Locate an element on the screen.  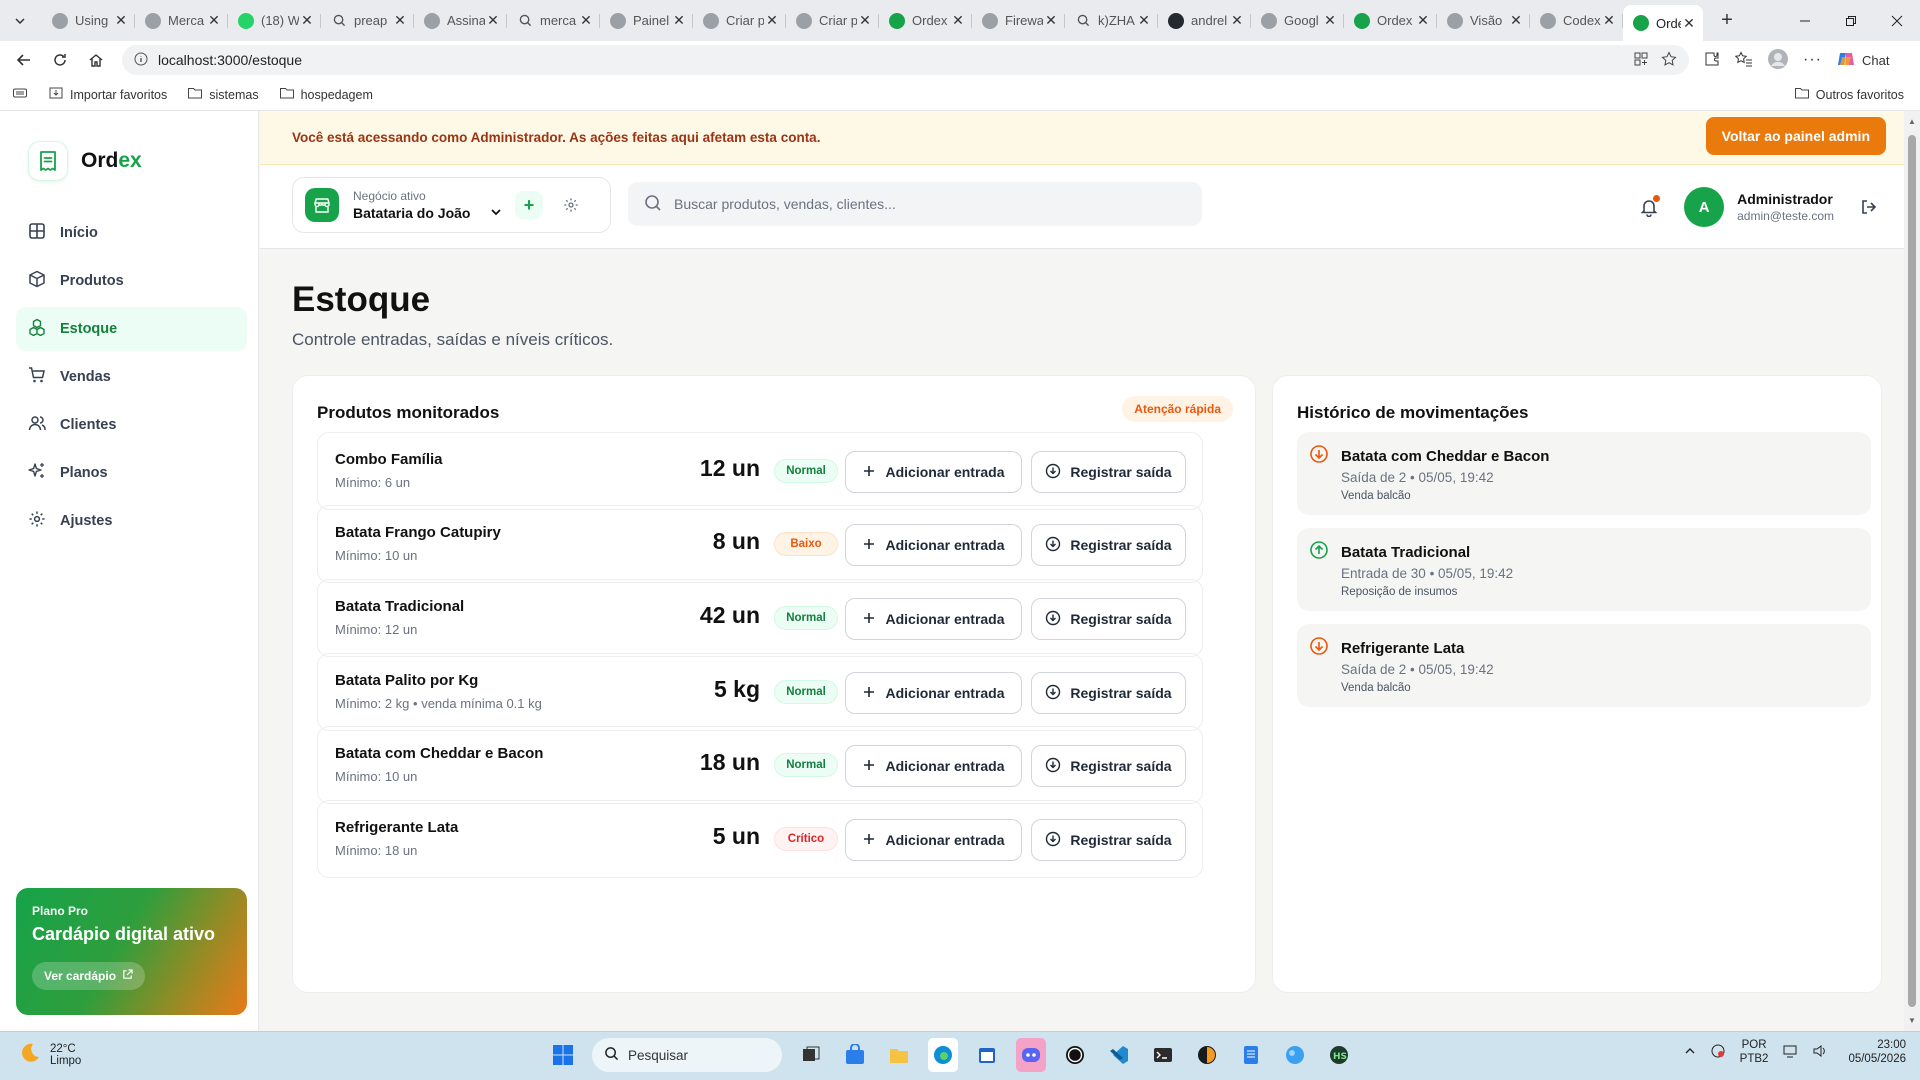
reading-list-icon is located at coordinates (20, 94).